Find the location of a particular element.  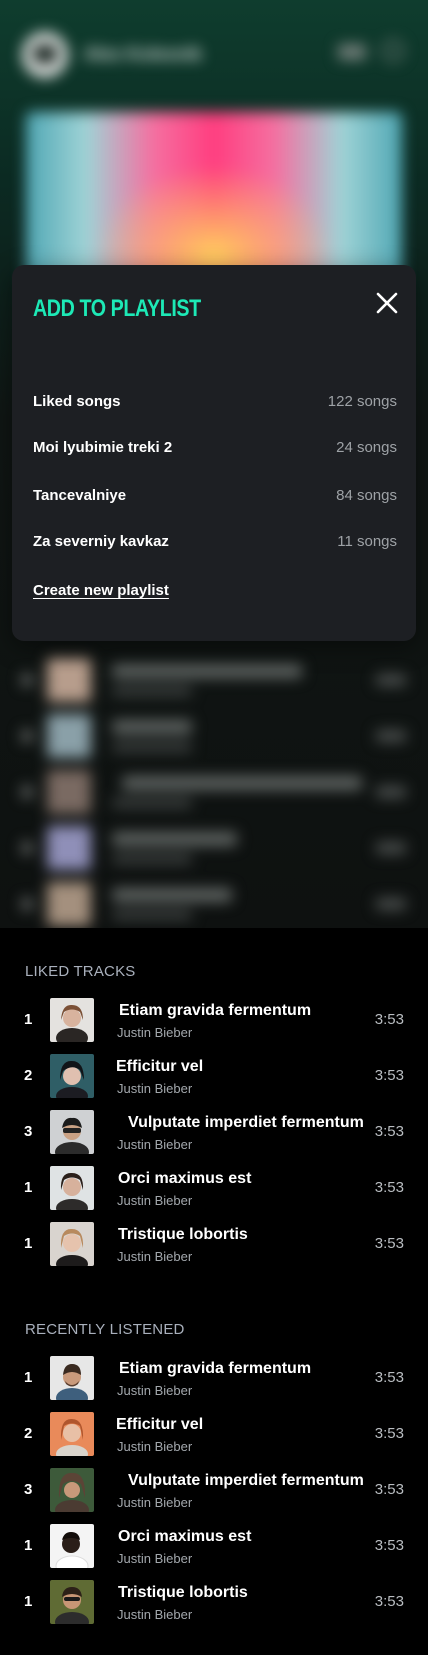

playlist-name: Tancevalniye is located at coordinates (80, 495).